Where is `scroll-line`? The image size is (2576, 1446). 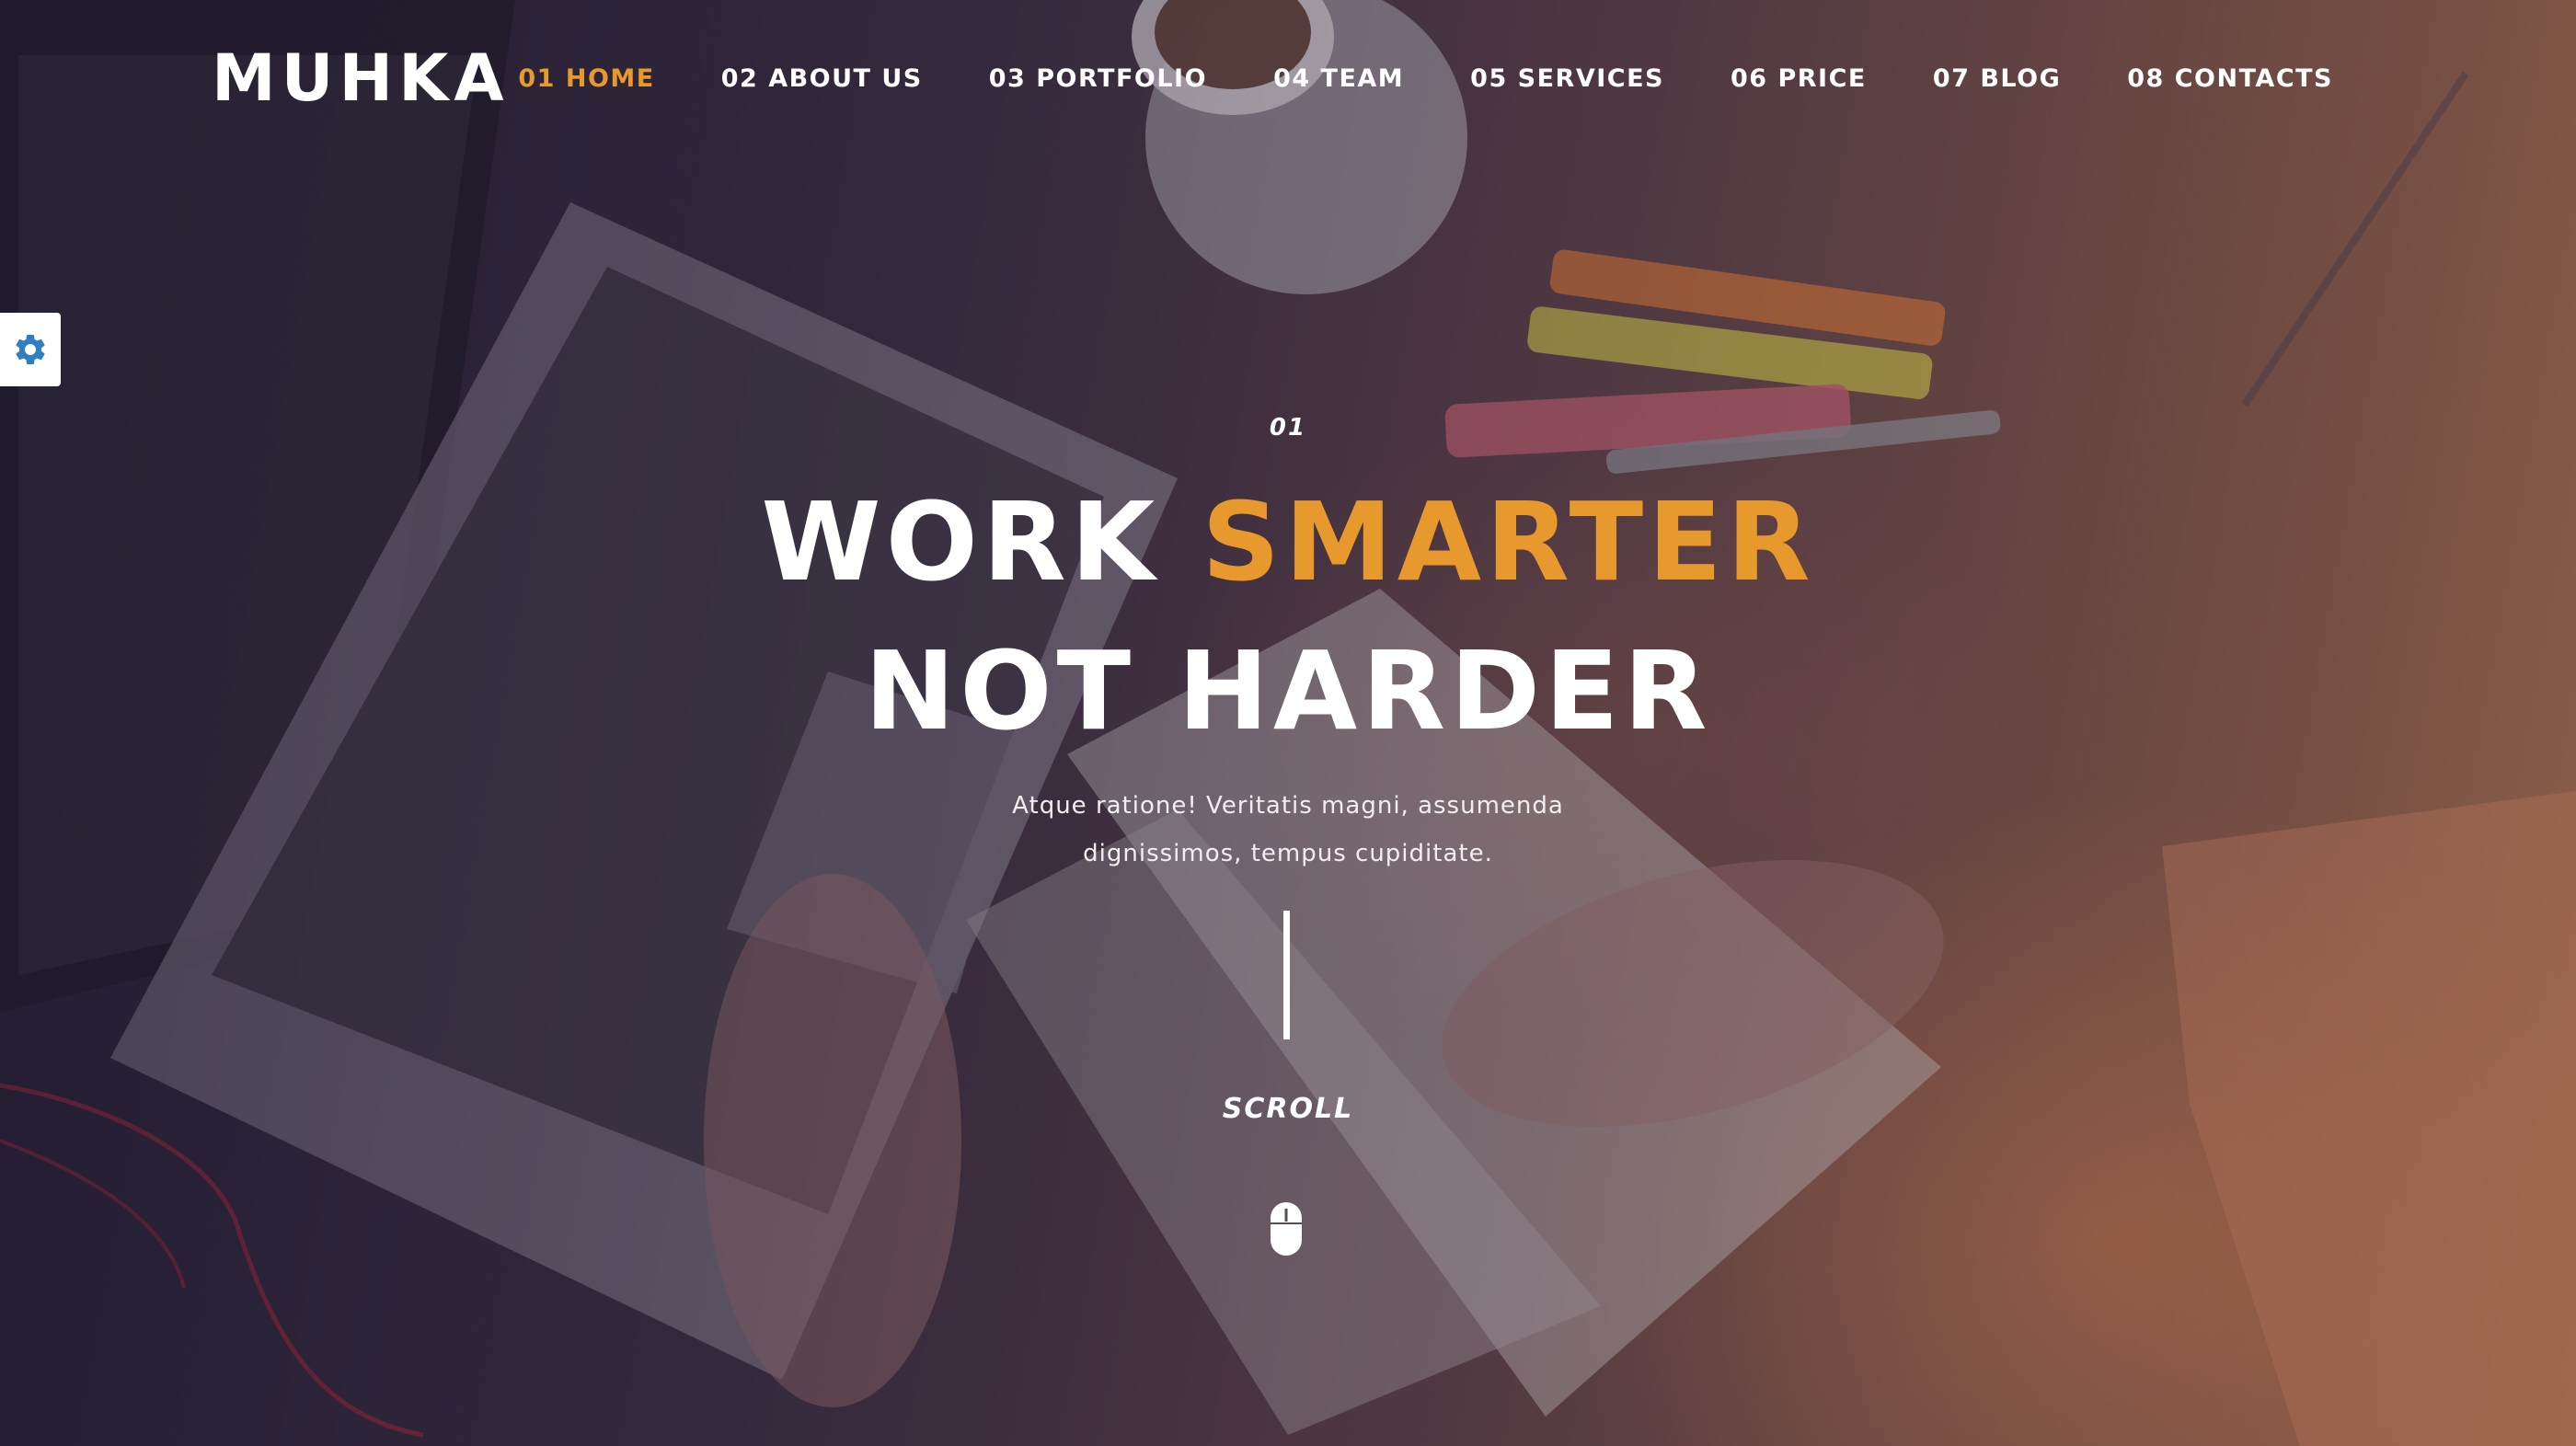
scroll-line is located at coordinates (1286, 975).